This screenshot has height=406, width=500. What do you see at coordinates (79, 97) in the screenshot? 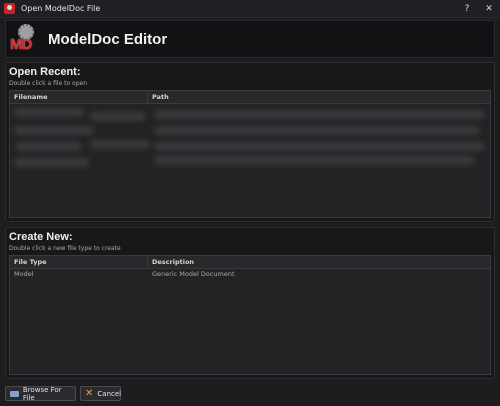
I see `column-header-filename: Filename` at bounding box center [79, 97].